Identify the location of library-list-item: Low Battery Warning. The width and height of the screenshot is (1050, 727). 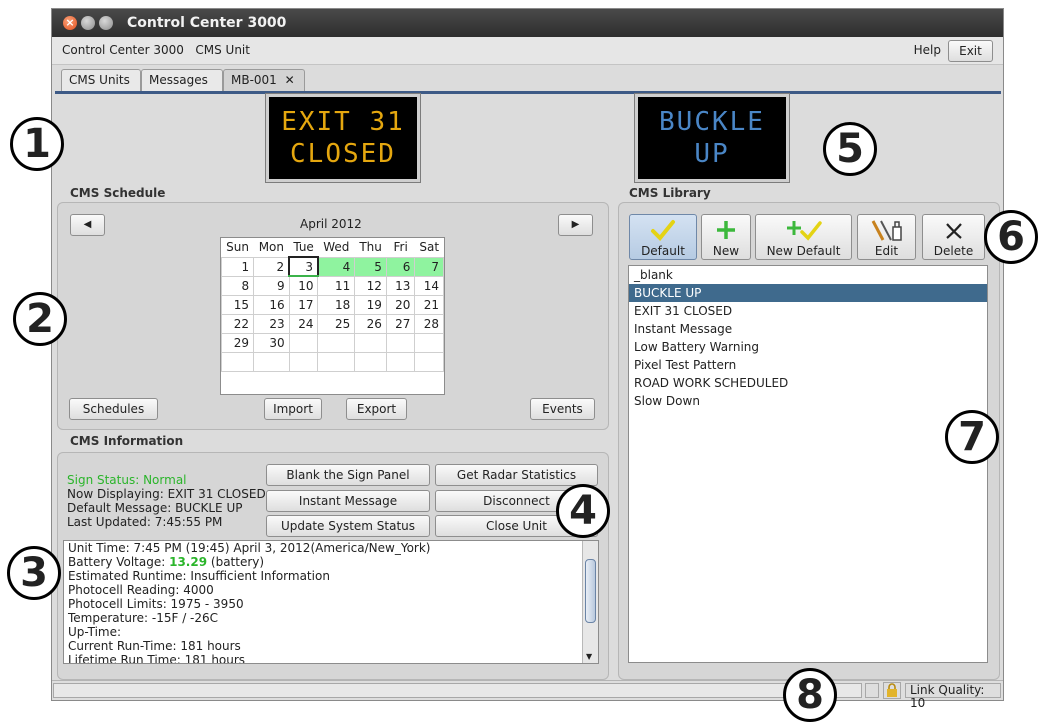
(808, 347).